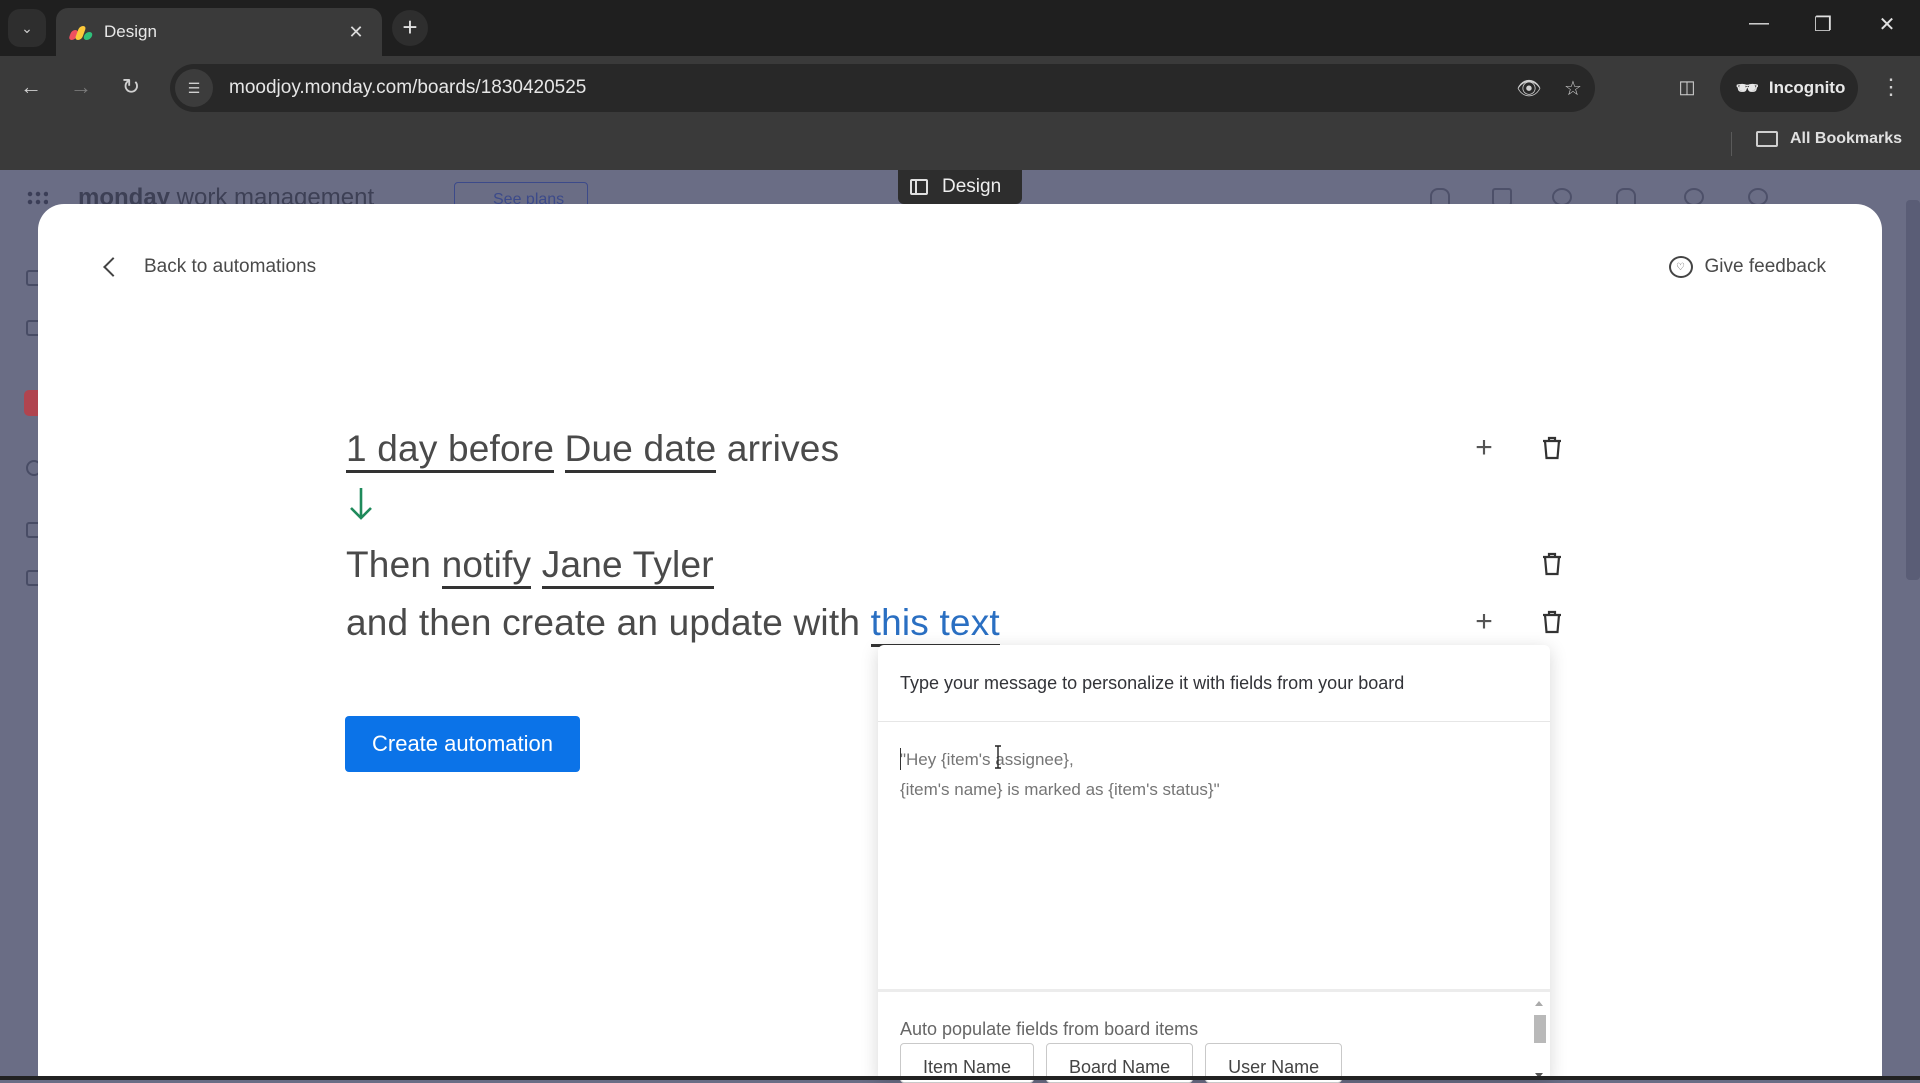  I want to click on delete-action1-button, so click(1552, 564).